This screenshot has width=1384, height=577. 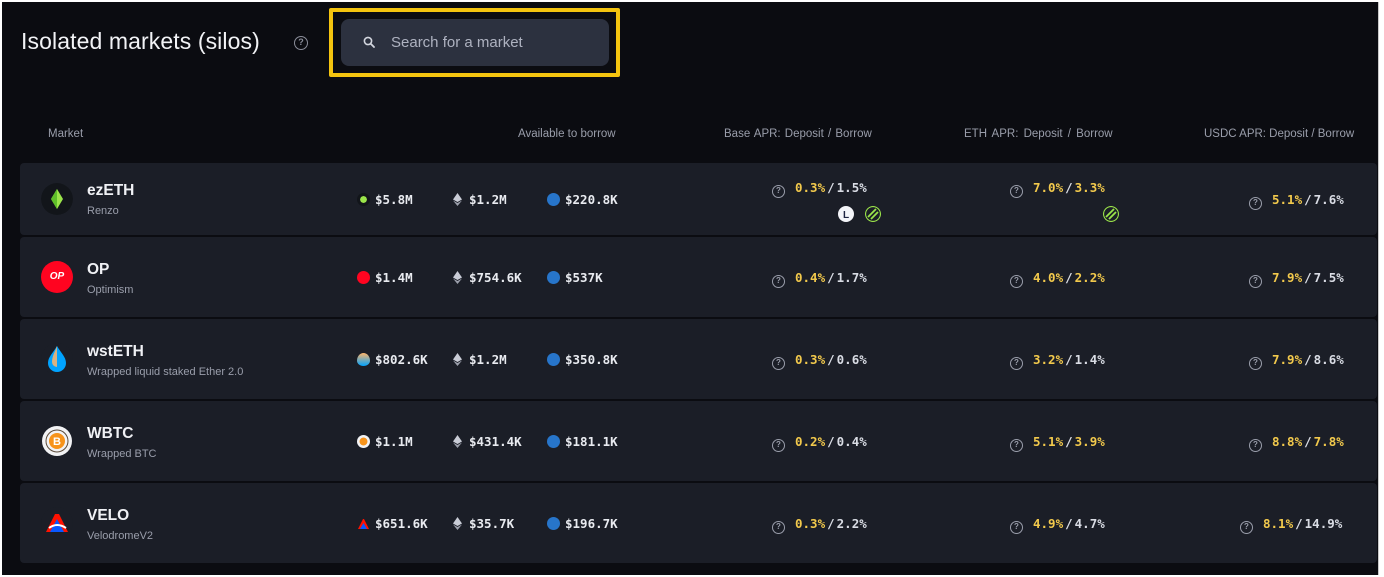 What do you see at coordinates (103, 211) in the screenshot?
I see `market-subtitle: Renzo` at bounding box center [103, 211].